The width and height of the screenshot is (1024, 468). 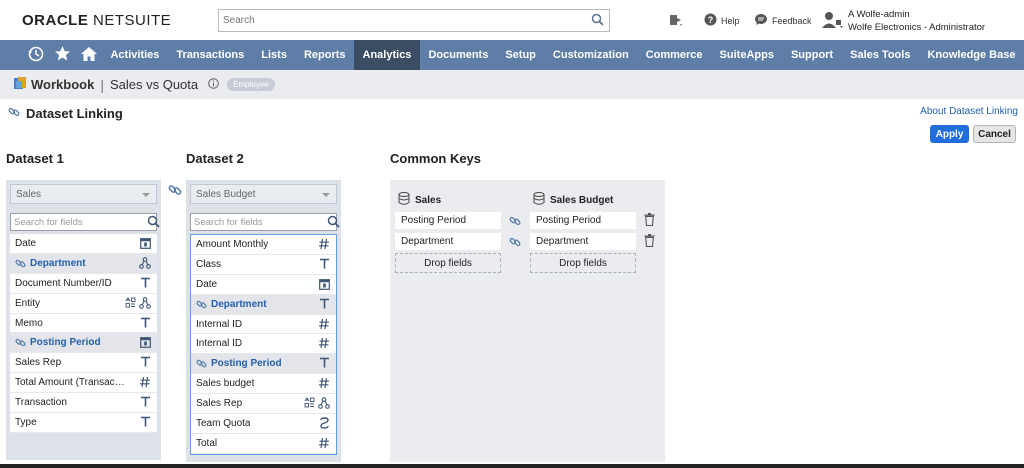 What do you see at coordinates (263, 245) in the screenshot?
I see `field-row: Amount Monthly` at bounding box center [263, 245].